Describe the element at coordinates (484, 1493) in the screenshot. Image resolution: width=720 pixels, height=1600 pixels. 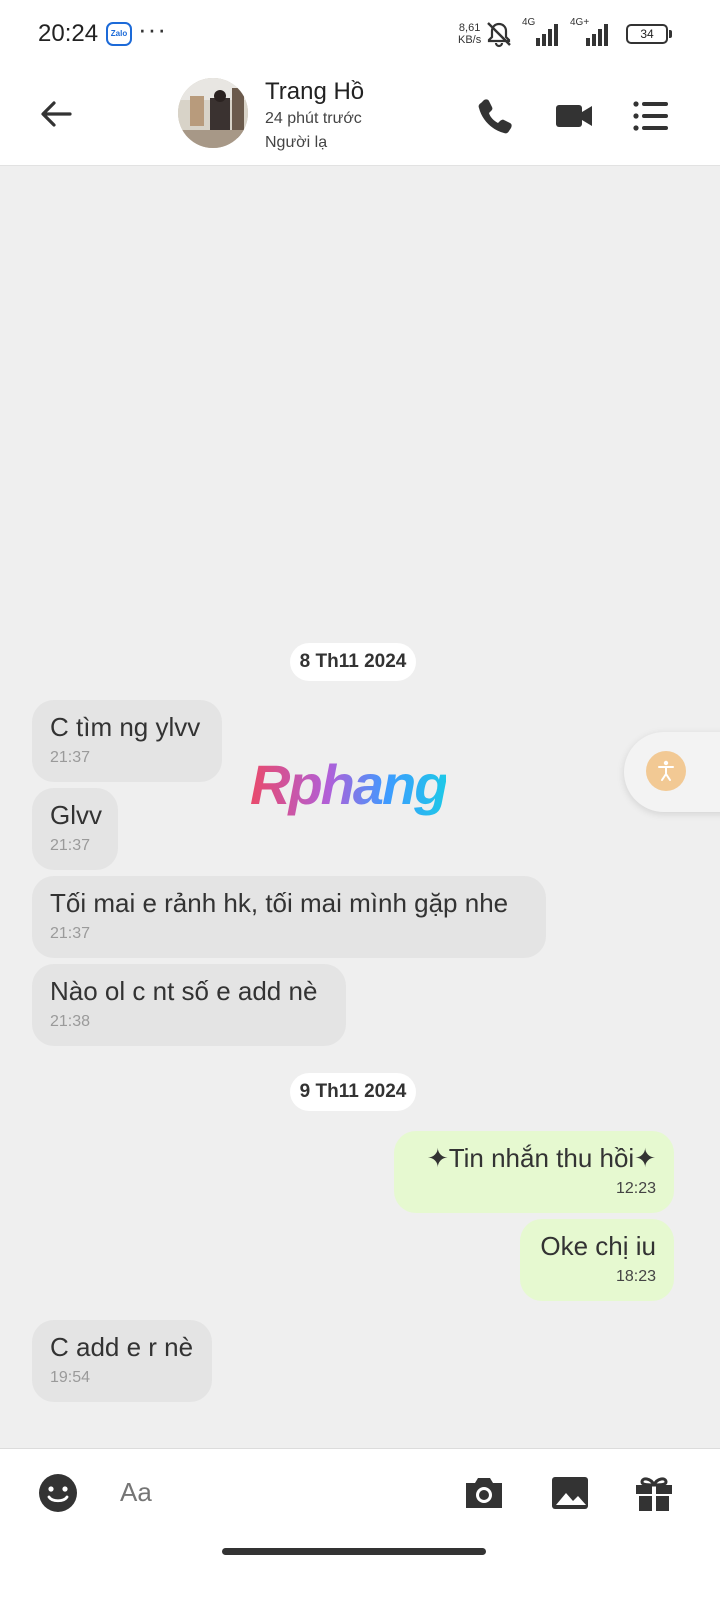
I see `camera-icon` at that location.